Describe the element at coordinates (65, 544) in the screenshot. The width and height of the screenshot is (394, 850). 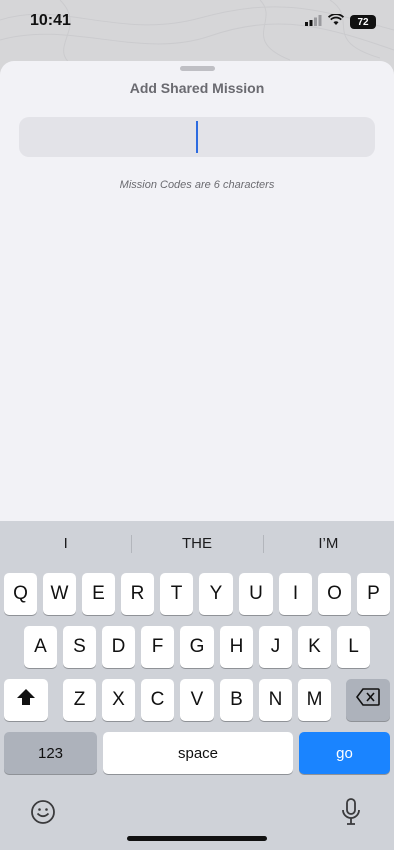
I see `suggestion-item: I` at that location.